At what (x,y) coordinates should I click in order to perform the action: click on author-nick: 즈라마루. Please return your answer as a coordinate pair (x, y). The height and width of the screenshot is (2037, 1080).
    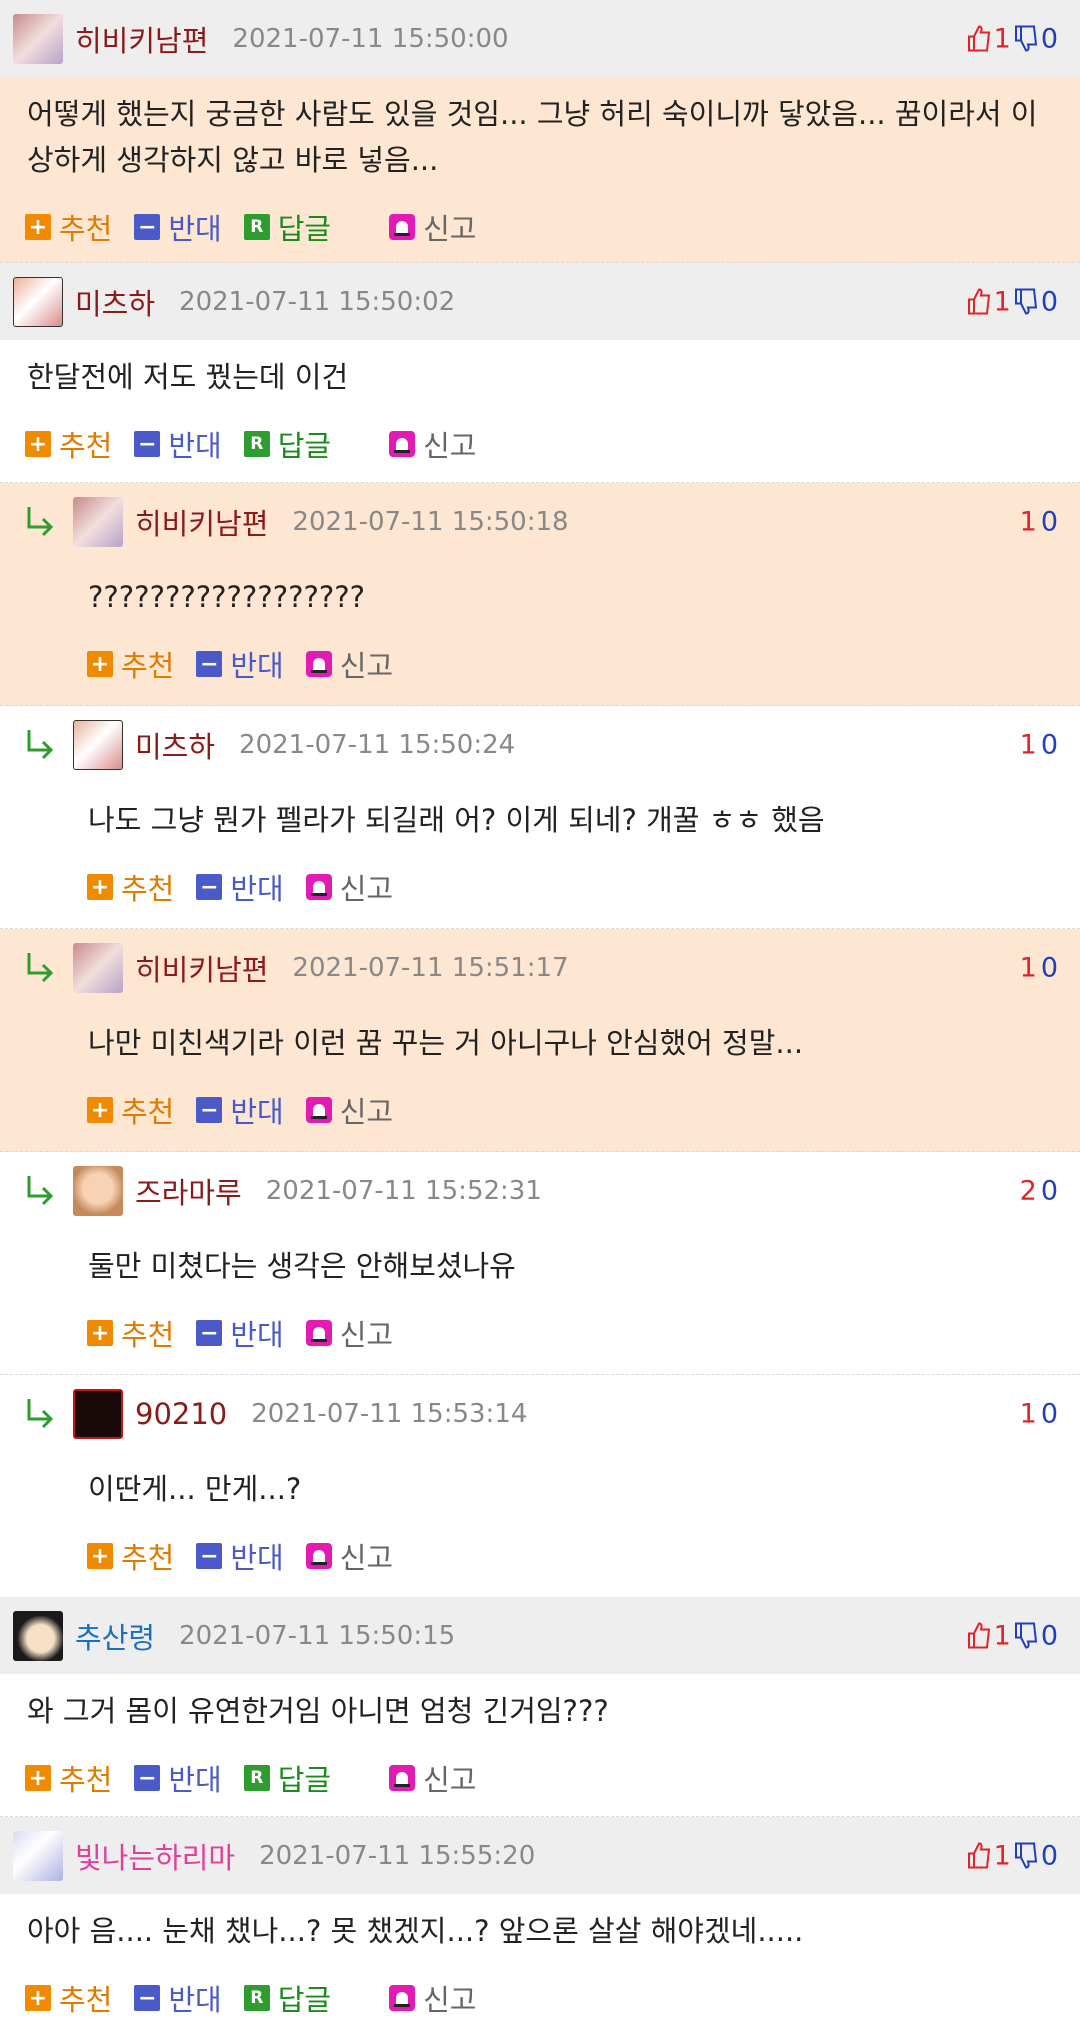
    Looking at the image, I should click on (188, 1191).